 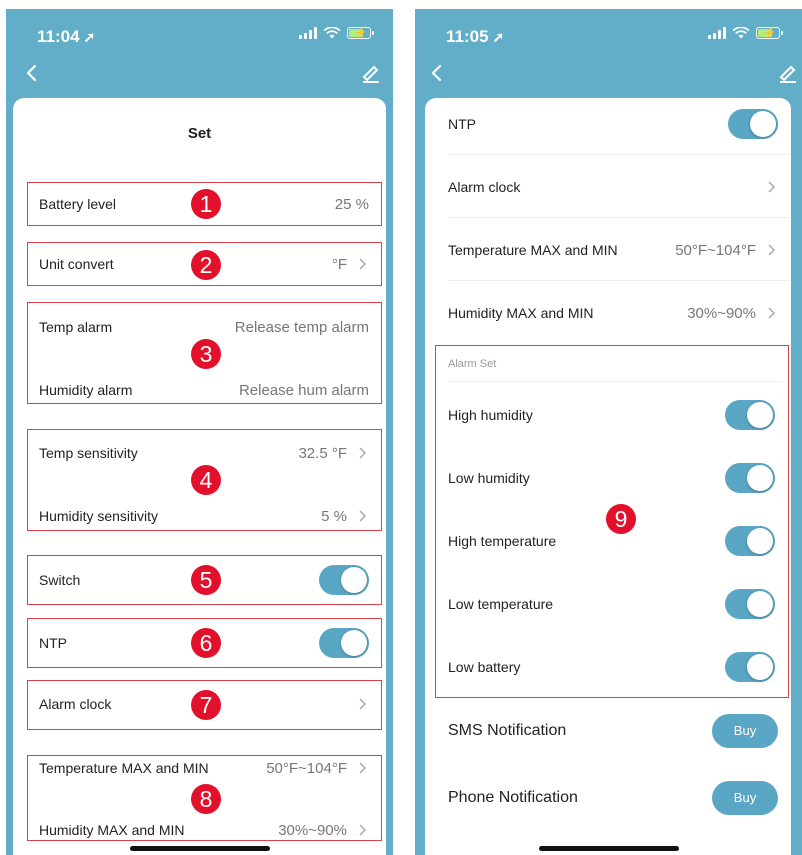 What do you see at coordinates (60, 580) in the screenshot?
I see `switch-label: Switch` at bounding box center [60, 580].